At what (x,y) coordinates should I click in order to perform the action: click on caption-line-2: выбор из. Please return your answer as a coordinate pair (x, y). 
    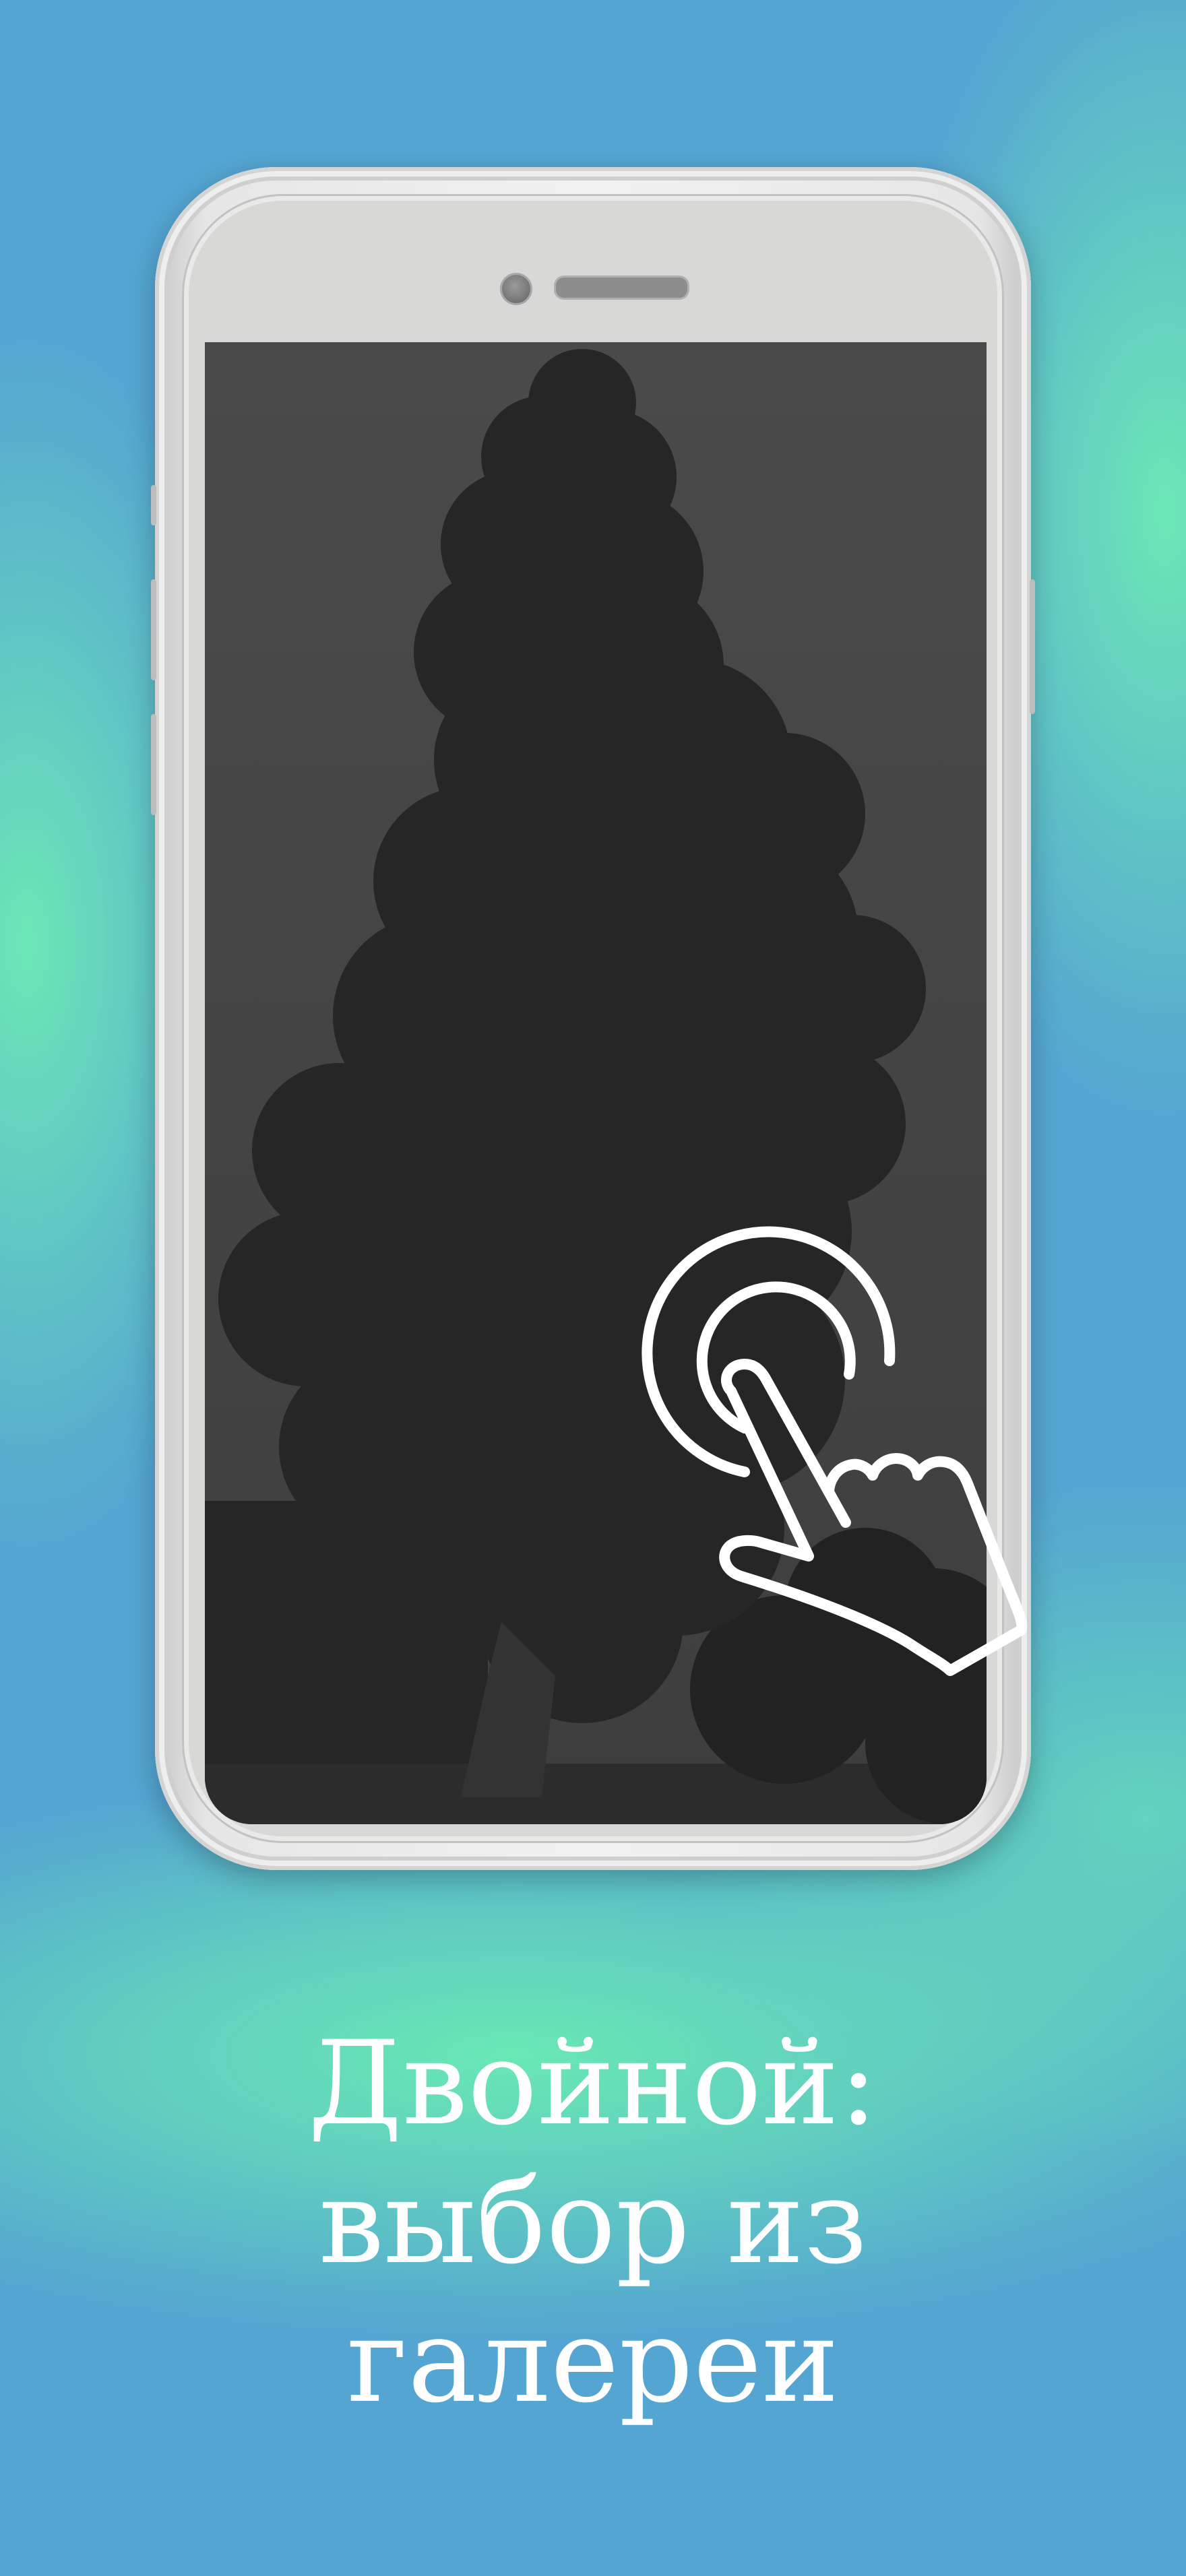
    Looking at the image, I should click on (593, 2222).